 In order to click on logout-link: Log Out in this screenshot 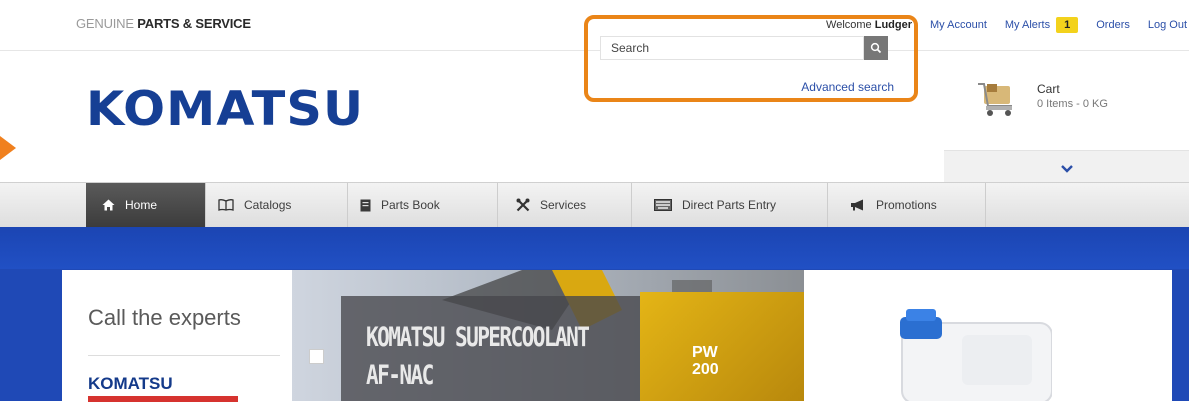, I will do `click(1167, 25)`.